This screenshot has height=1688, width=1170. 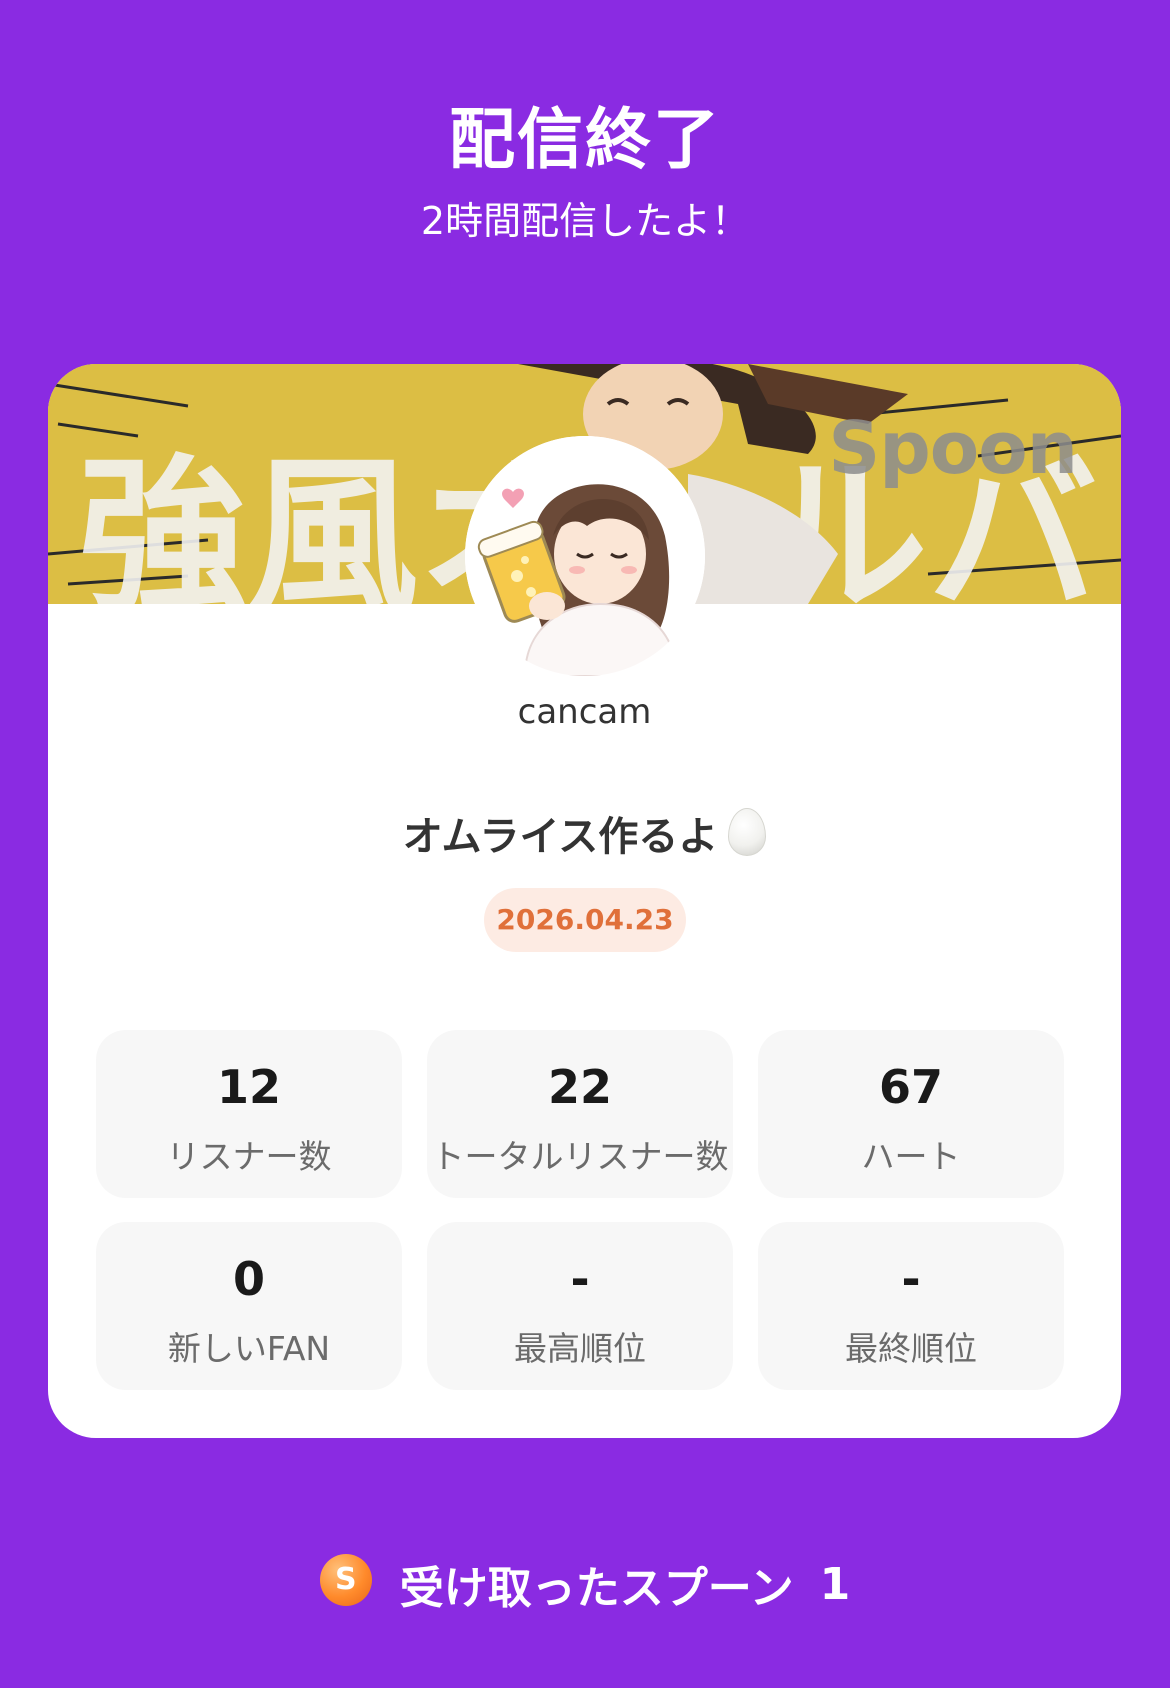 I want to click on stream-title: オムライス作るよ, so click(x=584, y=833).